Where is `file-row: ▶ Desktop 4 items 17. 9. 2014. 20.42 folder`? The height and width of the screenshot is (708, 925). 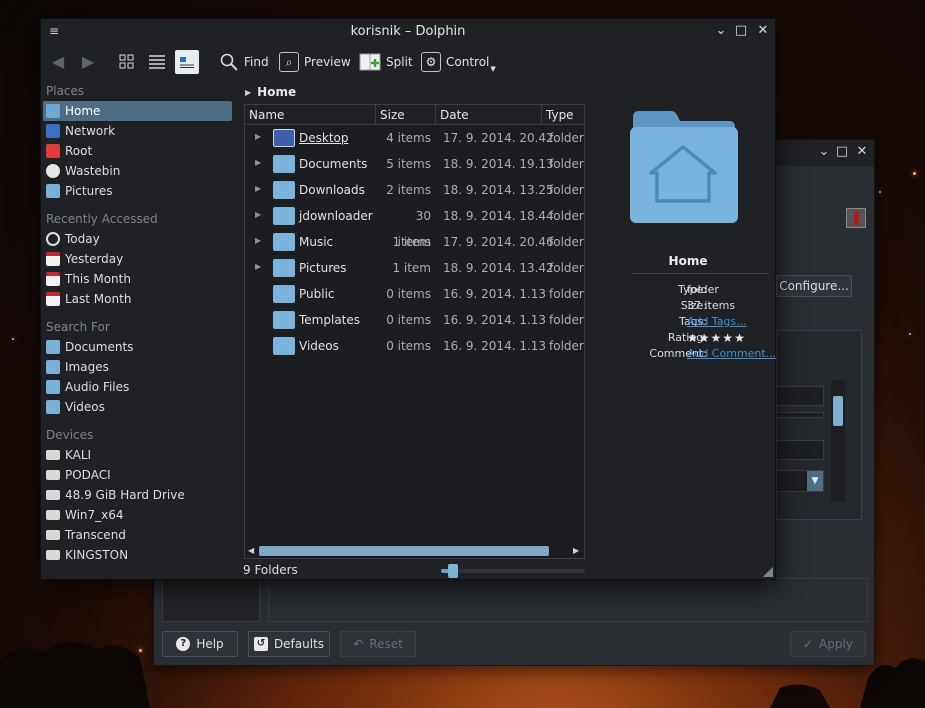
file-row: ▶ Desktop 4 items 17. 9. 2014. 20.42 folder is located at coordinates (414, 138).